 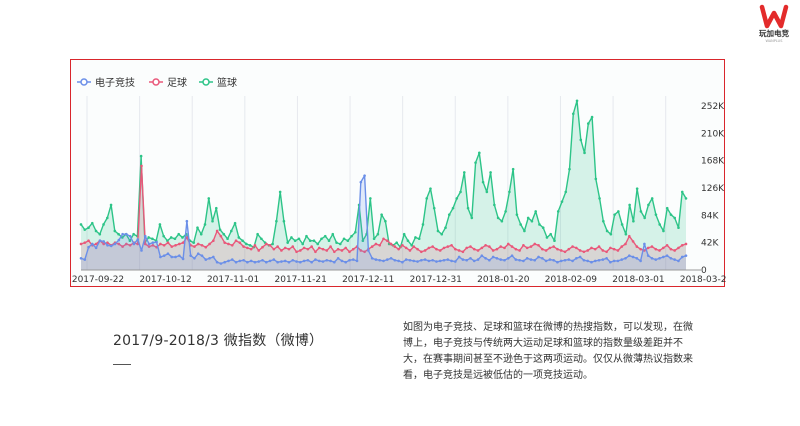 I want to click on x-tick-label: 2018-03-01, so click(x=638, y=280).